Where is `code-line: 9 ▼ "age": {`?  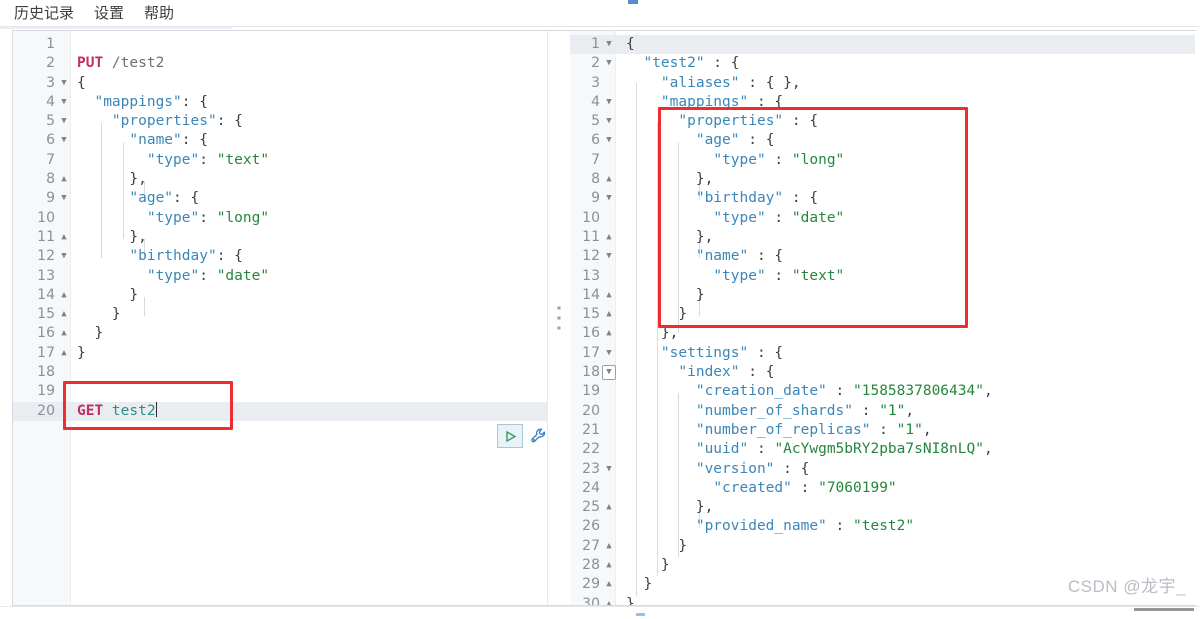
code-line: 9 ▼ "age": { is located at coordinates (280, 198).